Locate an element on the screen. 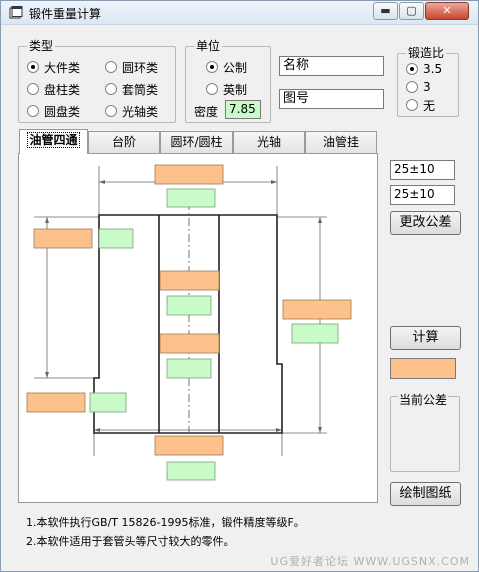  calculate-button: 计算 is located at coordinates (425, 338).